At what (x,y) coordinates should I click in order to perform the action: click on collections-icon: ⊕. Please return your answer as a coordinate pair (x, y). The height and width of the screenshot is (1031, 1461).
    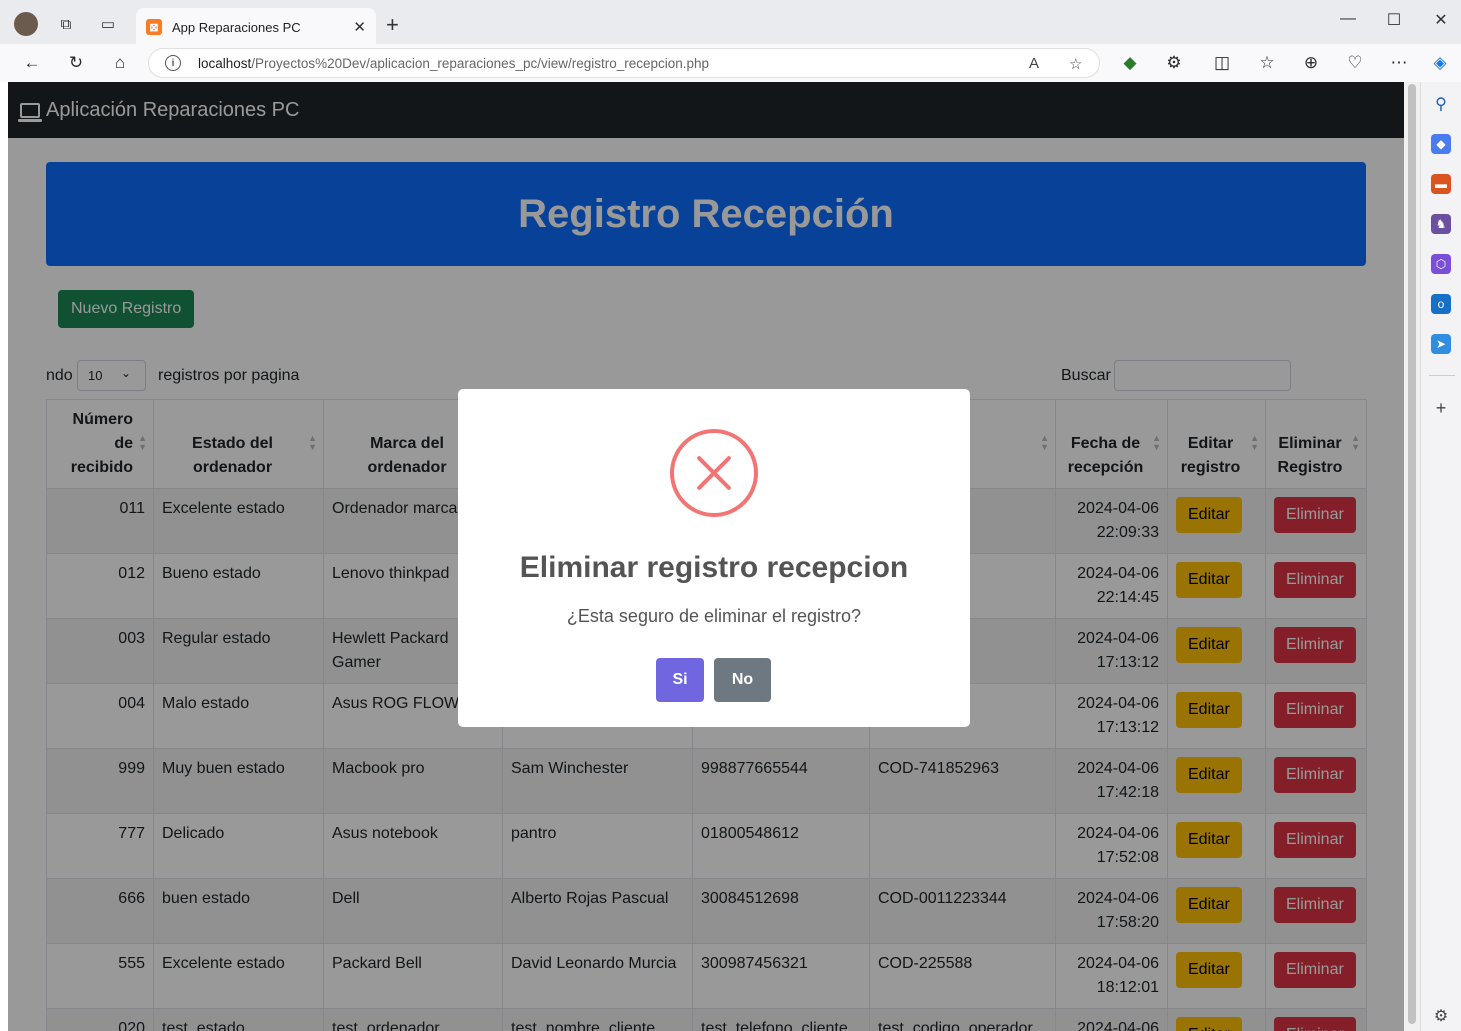
    Looking at the image, I should click on (1311, 63).